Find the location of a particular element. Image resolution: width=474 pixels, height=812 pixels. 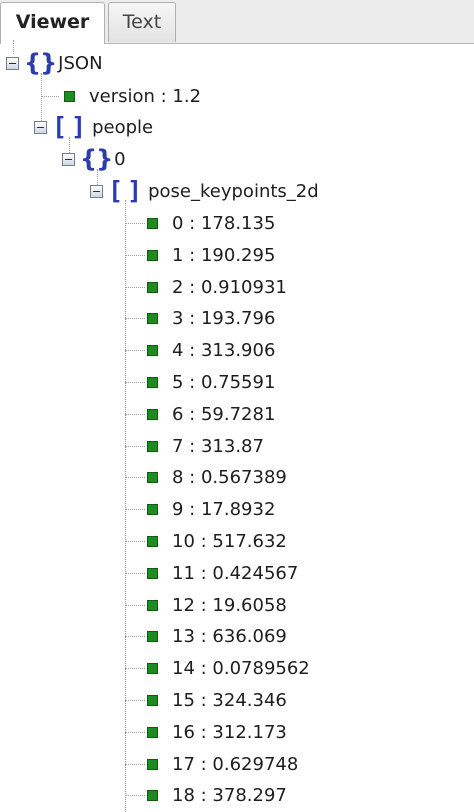

tree-leaf-keypoint: 7 : 313.87 is located at coordinates (205, 446).